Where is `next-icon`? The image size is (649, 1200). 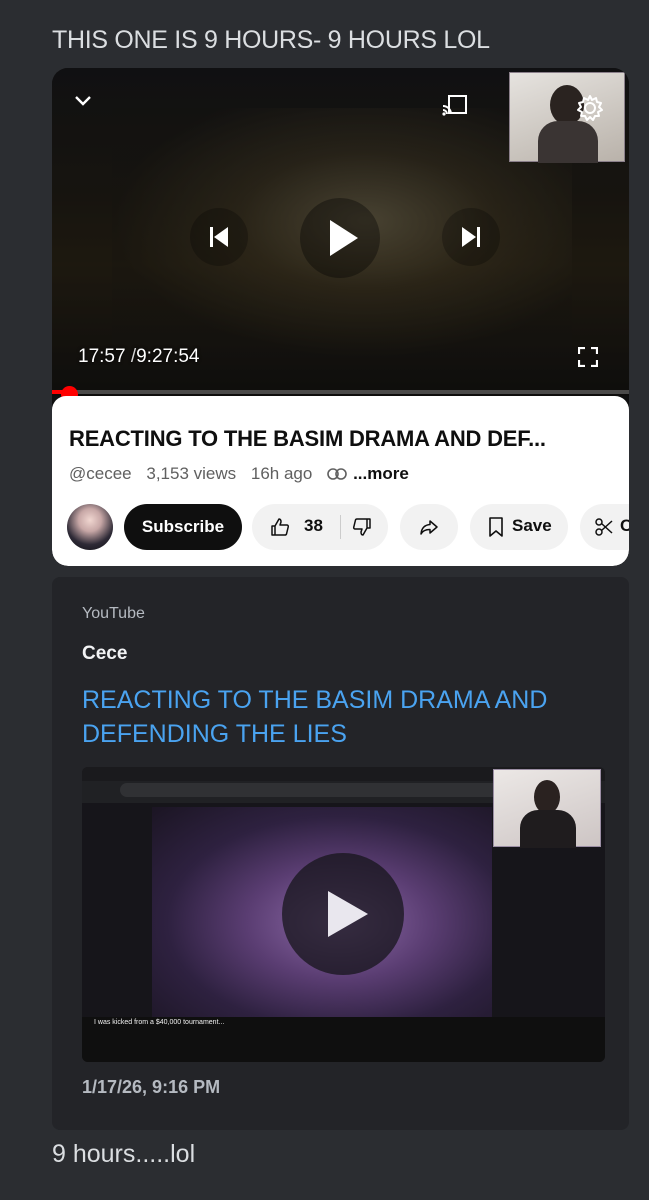 next-icon is located at coordinates (471, 237).